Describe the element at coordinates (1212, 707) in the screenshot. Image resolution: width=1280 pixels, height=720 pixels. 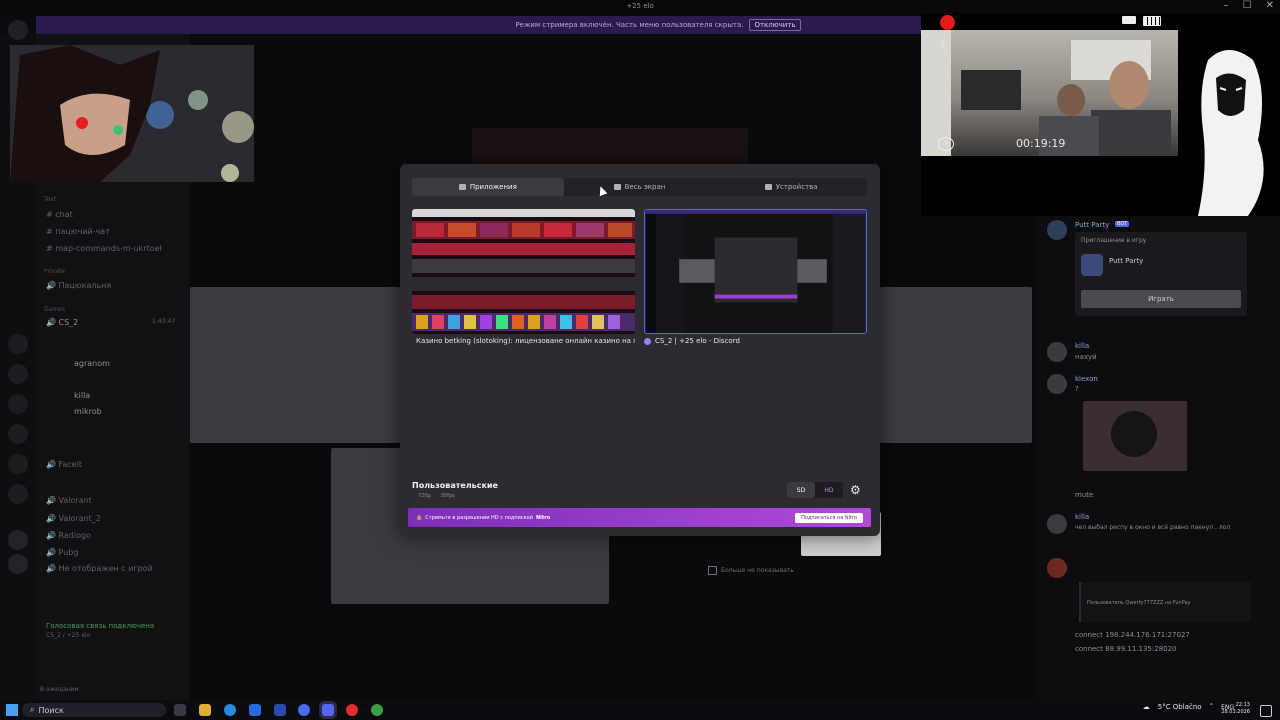
I see `chevron-up-icon: ˄` at that location.